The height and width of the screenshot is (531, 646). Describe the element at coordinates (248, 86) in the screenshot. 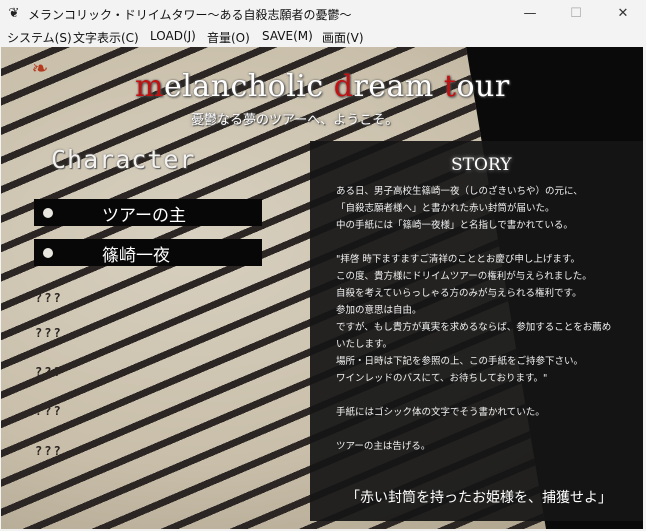

I see `title-part: elancholic` at that location.